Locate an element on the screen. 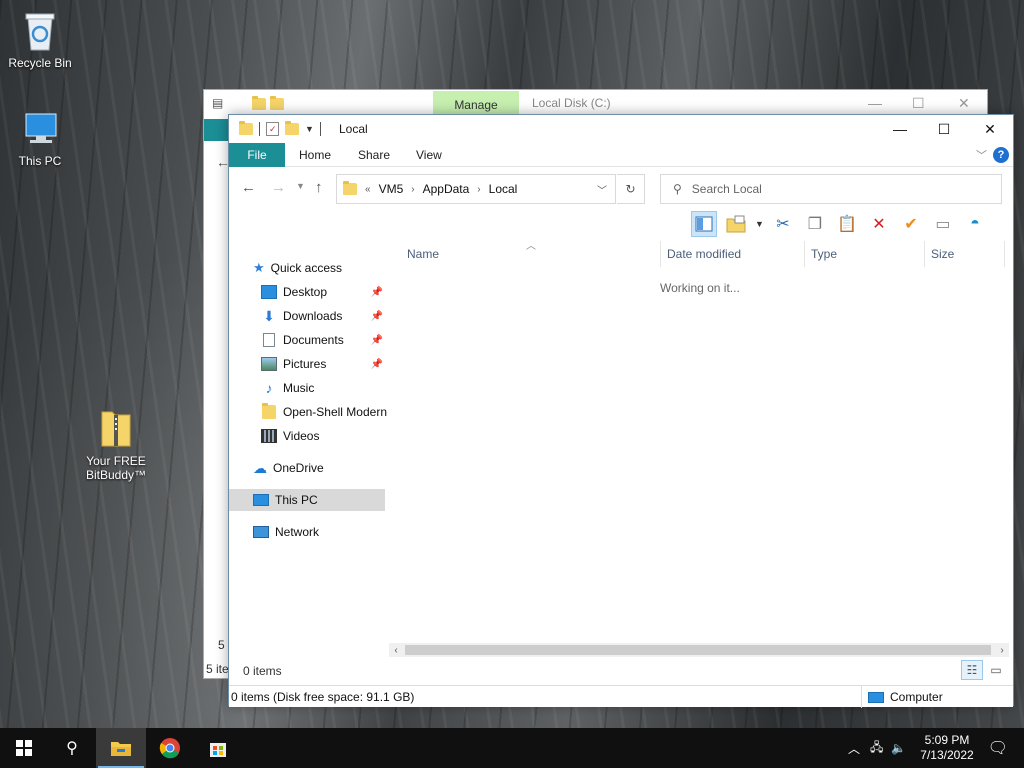 This screenshot has width=1024, height=768. address-dropdown-icon: ﹀ is located at coordinates (602, 189).